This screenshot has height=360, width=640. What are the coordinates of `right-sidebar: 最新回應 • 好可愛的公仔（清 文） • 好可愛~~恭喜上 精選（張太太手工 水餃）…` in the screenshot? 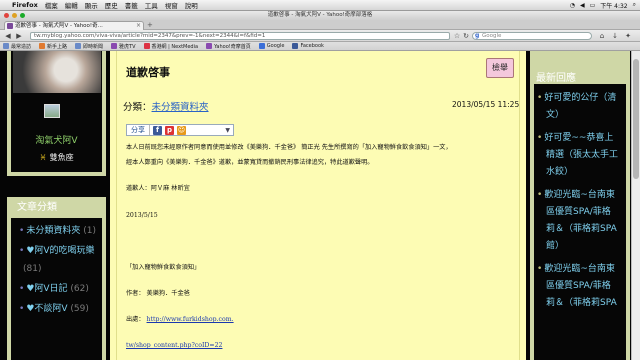 It's located at (578, 205).